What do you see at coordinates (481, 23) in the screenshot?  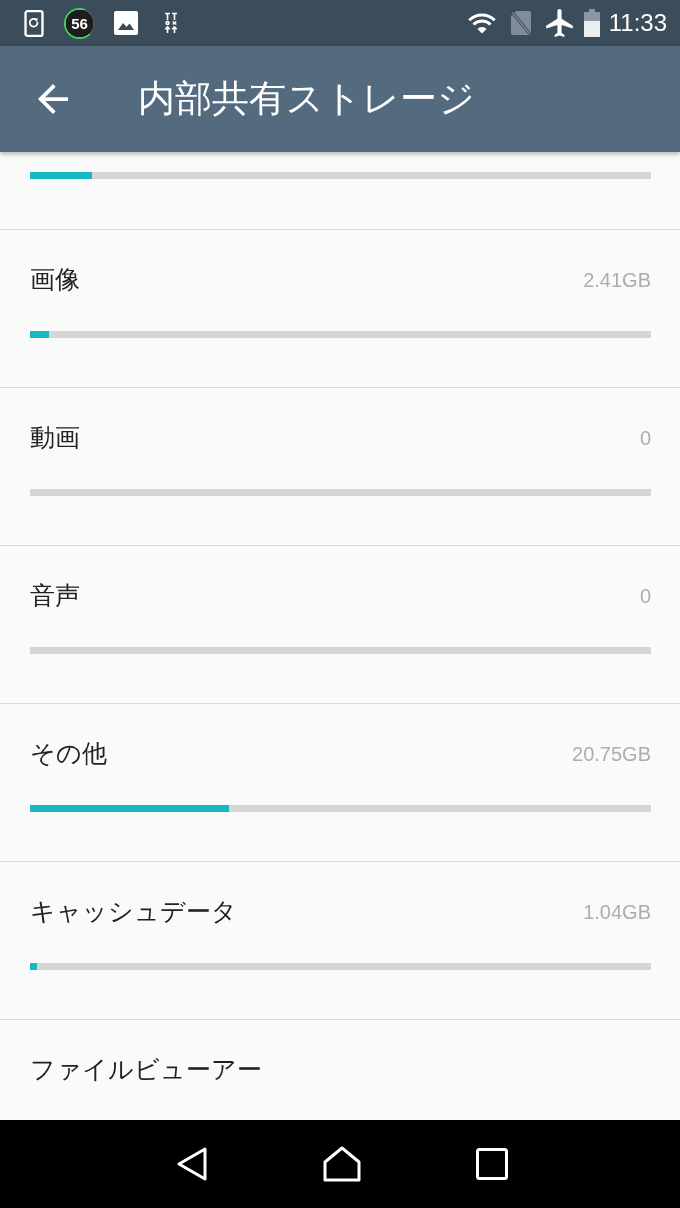 I see `wifi-icon` at bounding box center [481, 23].